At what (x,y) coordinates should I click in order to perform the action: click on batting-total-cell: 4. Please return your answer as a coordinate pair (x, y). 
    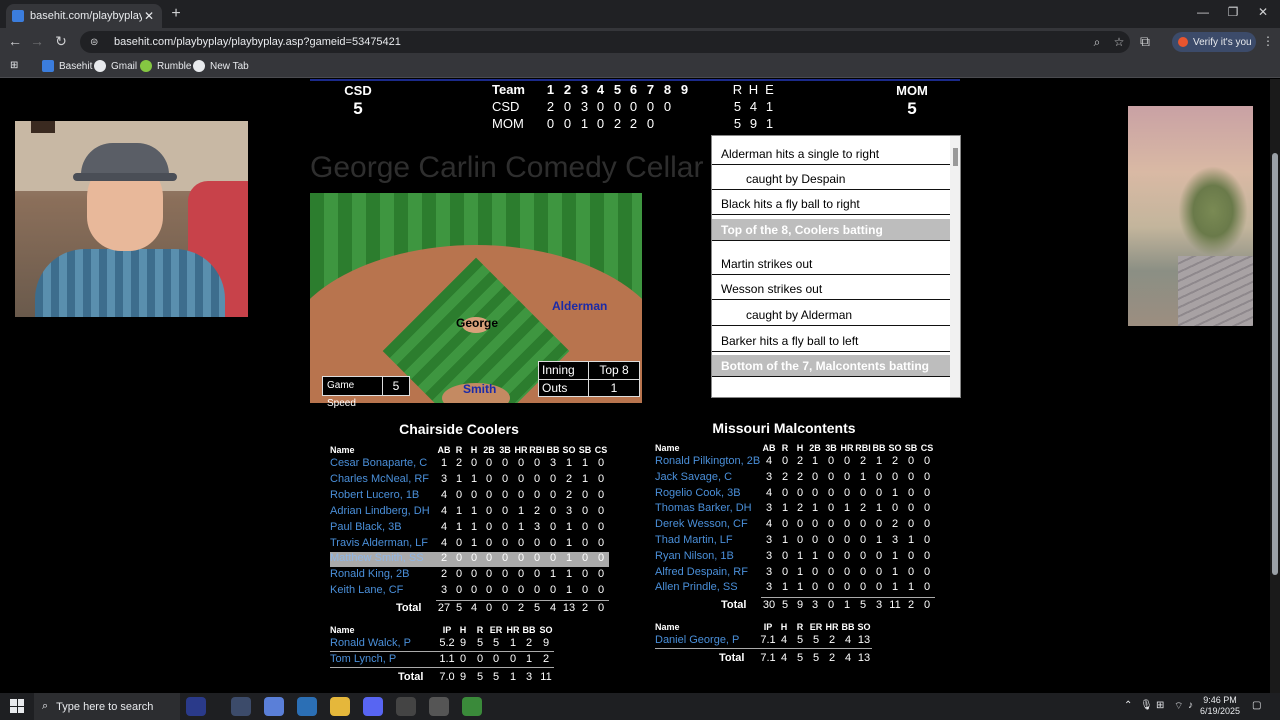
    Looking at the image, I should click on (553, 608).